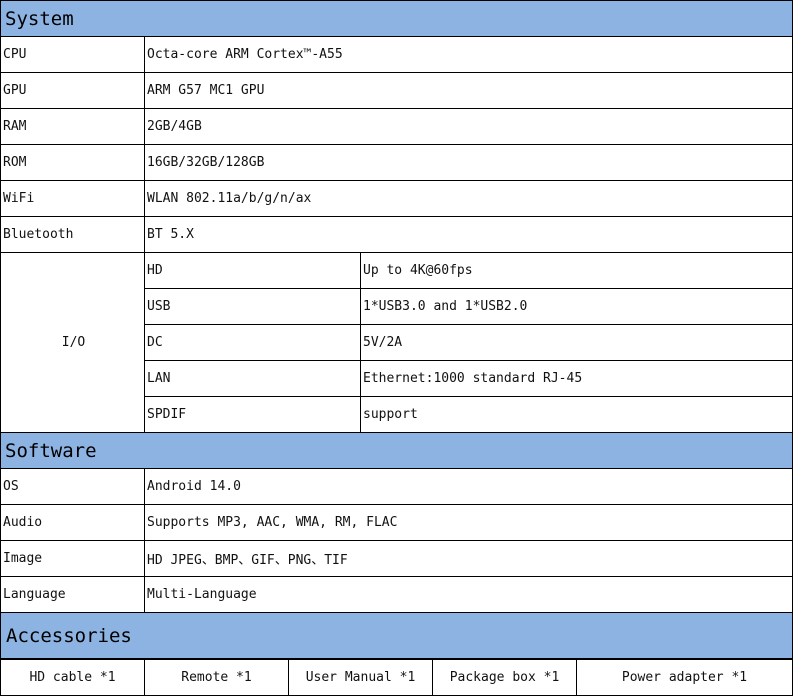 The height and width of the screenshot is (697, 793). What do you see at coordinates (72, 522) in the screenshot?
I see `row-label: Audio` at bounding box center [72, 522].